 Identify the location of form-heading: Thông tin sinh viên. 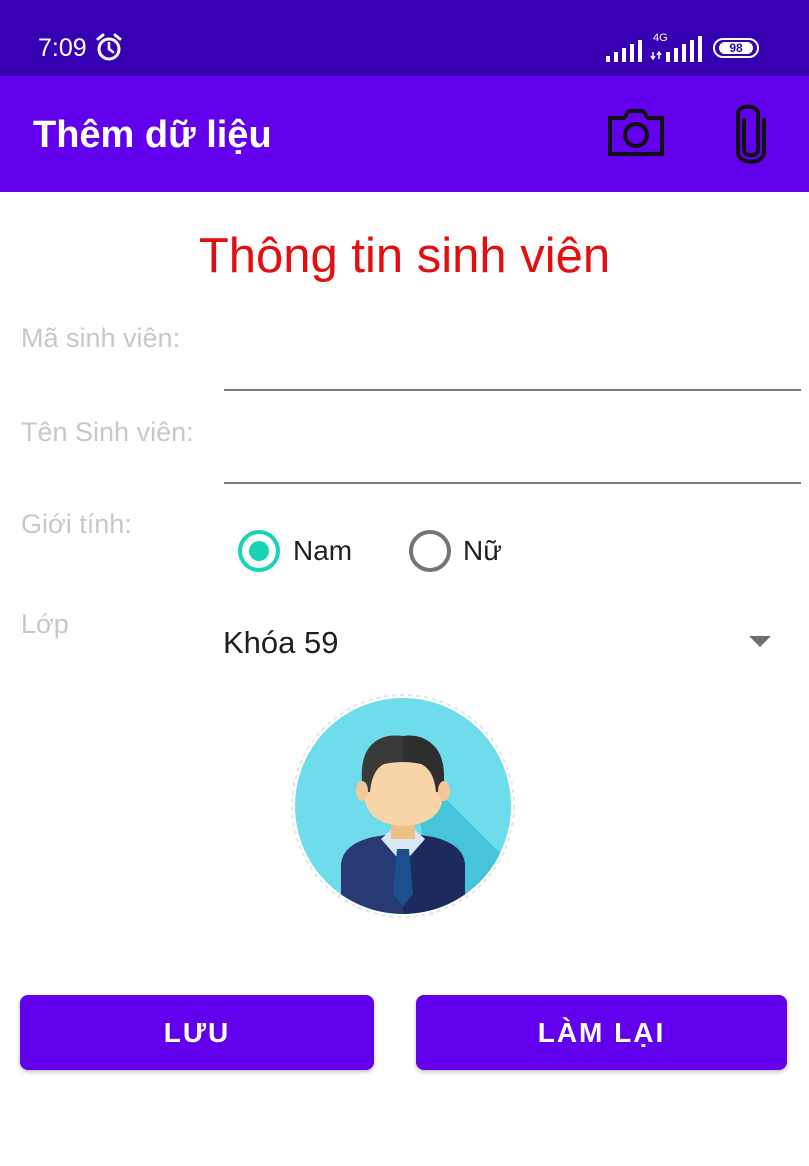
(404, 256).